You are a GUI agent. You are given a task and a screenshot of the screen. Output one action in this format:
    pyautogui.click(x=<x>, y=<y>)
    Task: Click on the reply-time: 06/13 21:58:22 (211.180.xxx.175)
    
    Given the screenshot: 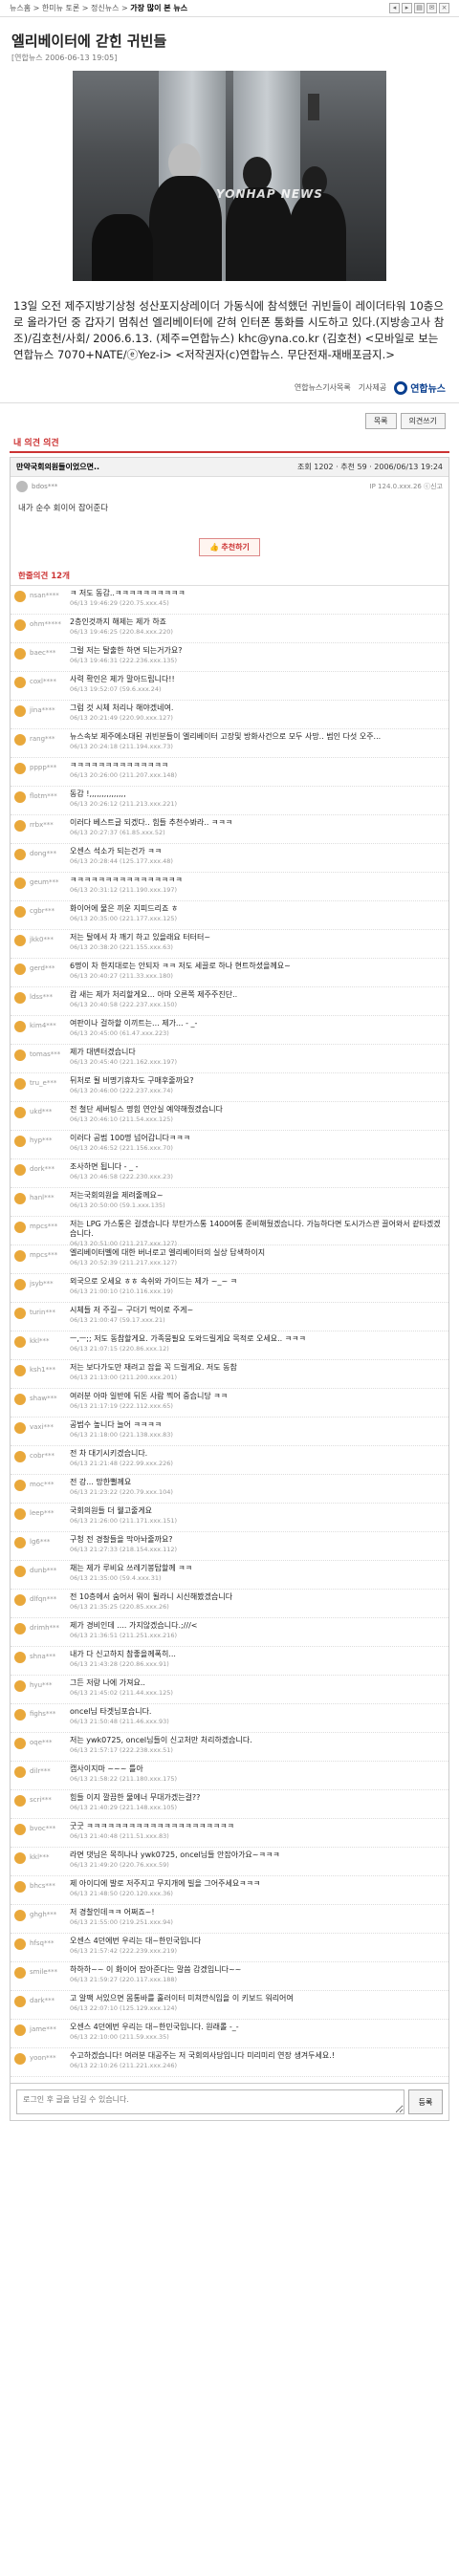 What is the action you would take?
    pyautogui.click(x=124, y=1779)
    